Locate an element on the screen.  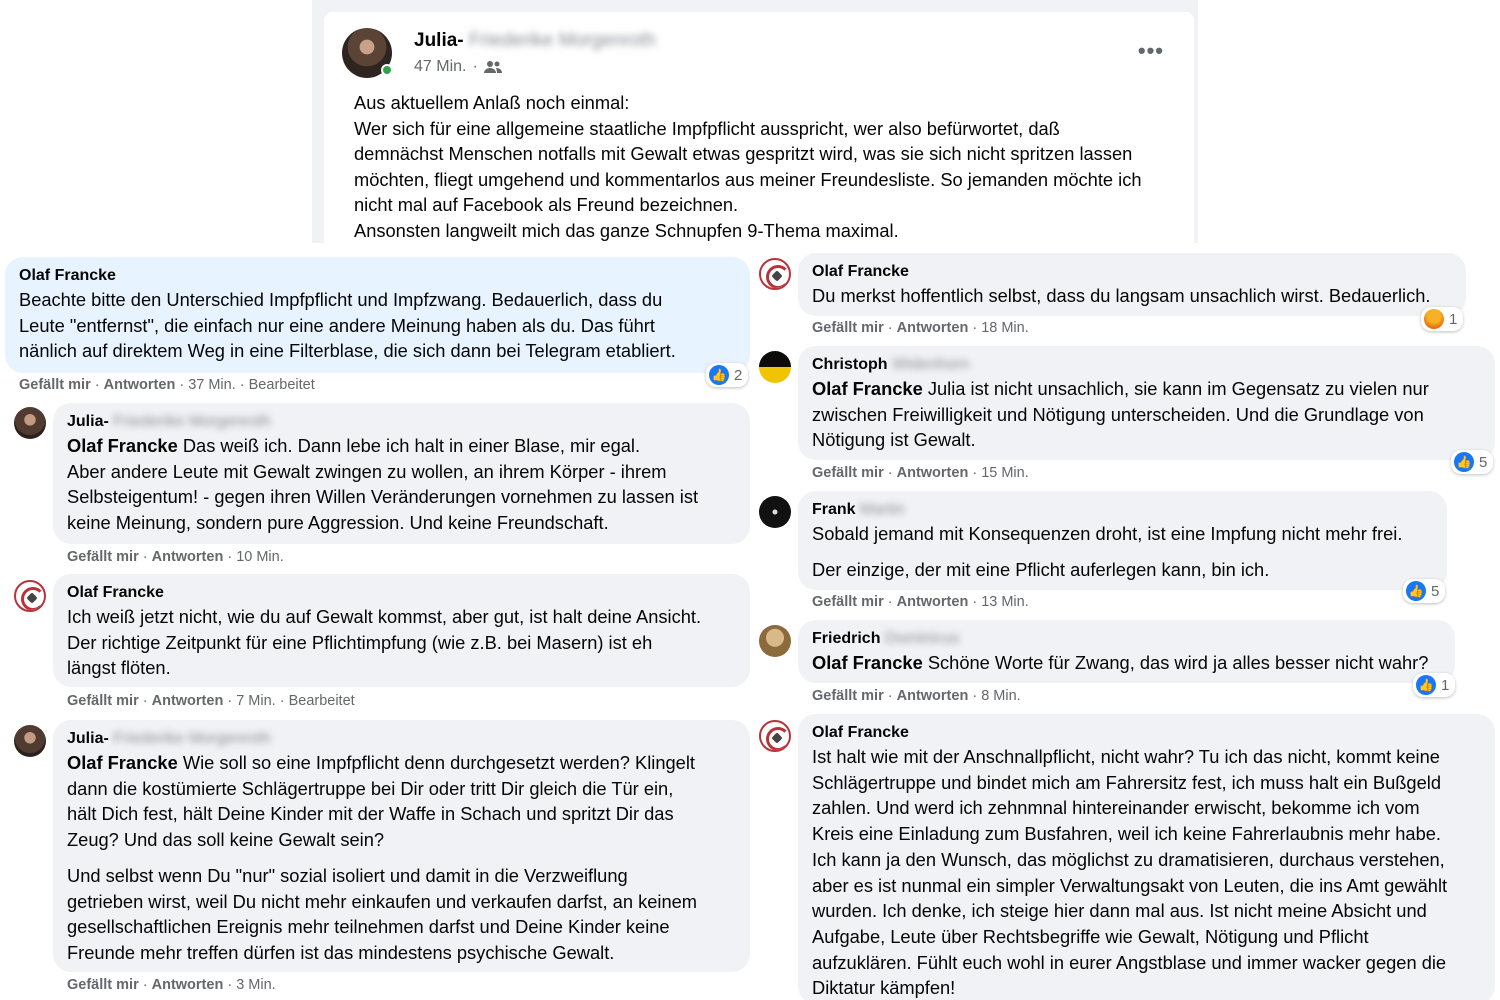
post-author-avatar is located at coordinates (367, 53).